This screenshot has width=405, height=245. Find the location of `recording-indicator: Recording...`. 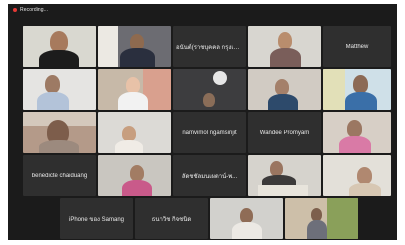

recording-indicator: Recording... is located at coordinates (30, 10).